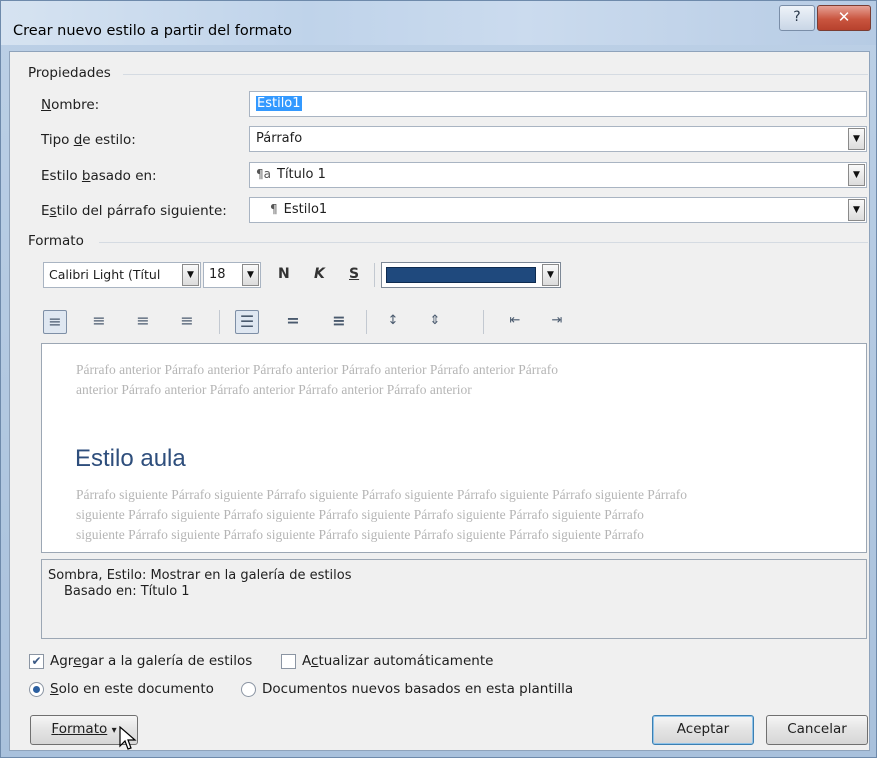 The height and width of the screenshot is (758, 877). I want to click on name-input-value: Estilo1, so click(279, 103).